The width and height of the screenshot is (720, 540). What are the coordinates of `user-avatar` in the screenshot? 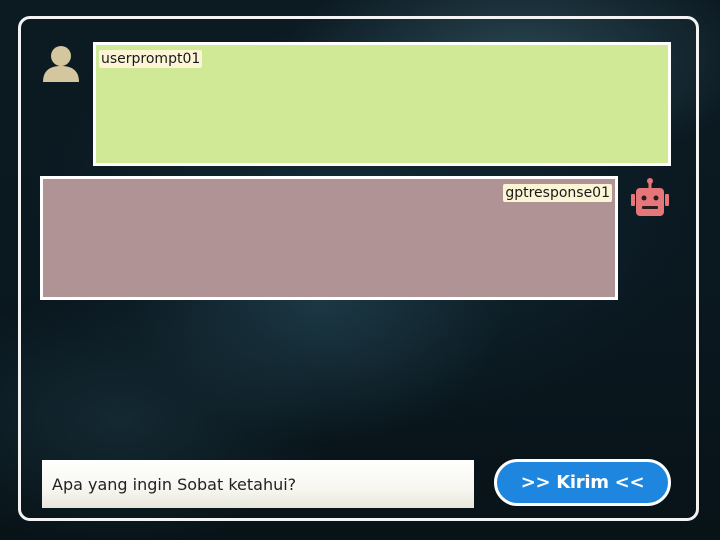 It's located at (61, 64).